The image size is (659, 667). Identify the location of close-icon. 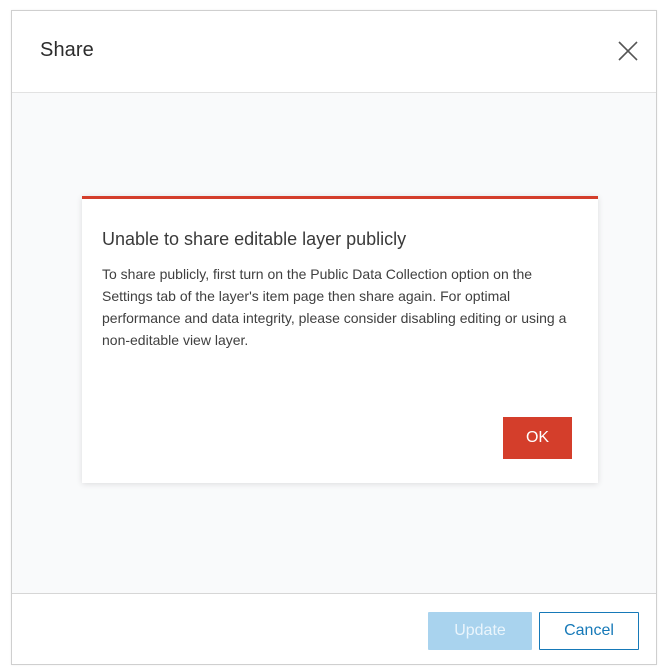
(628, 51).